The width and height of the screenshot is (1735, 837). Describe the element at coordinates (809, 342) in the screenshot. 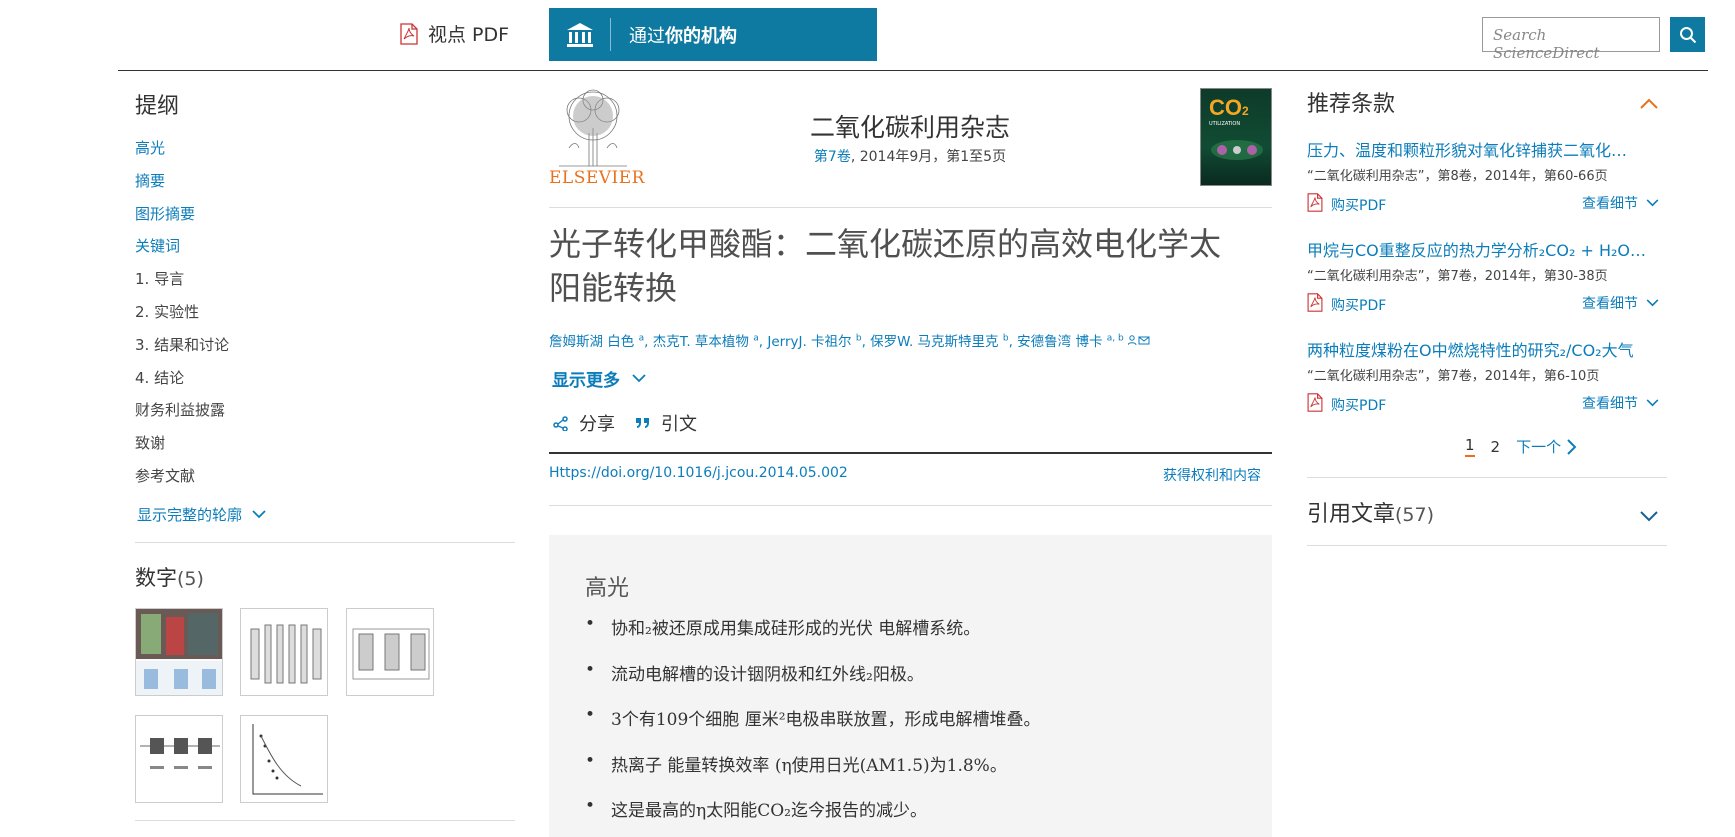

I see `author-link: JerryJ. 卡祖尔` at that location.